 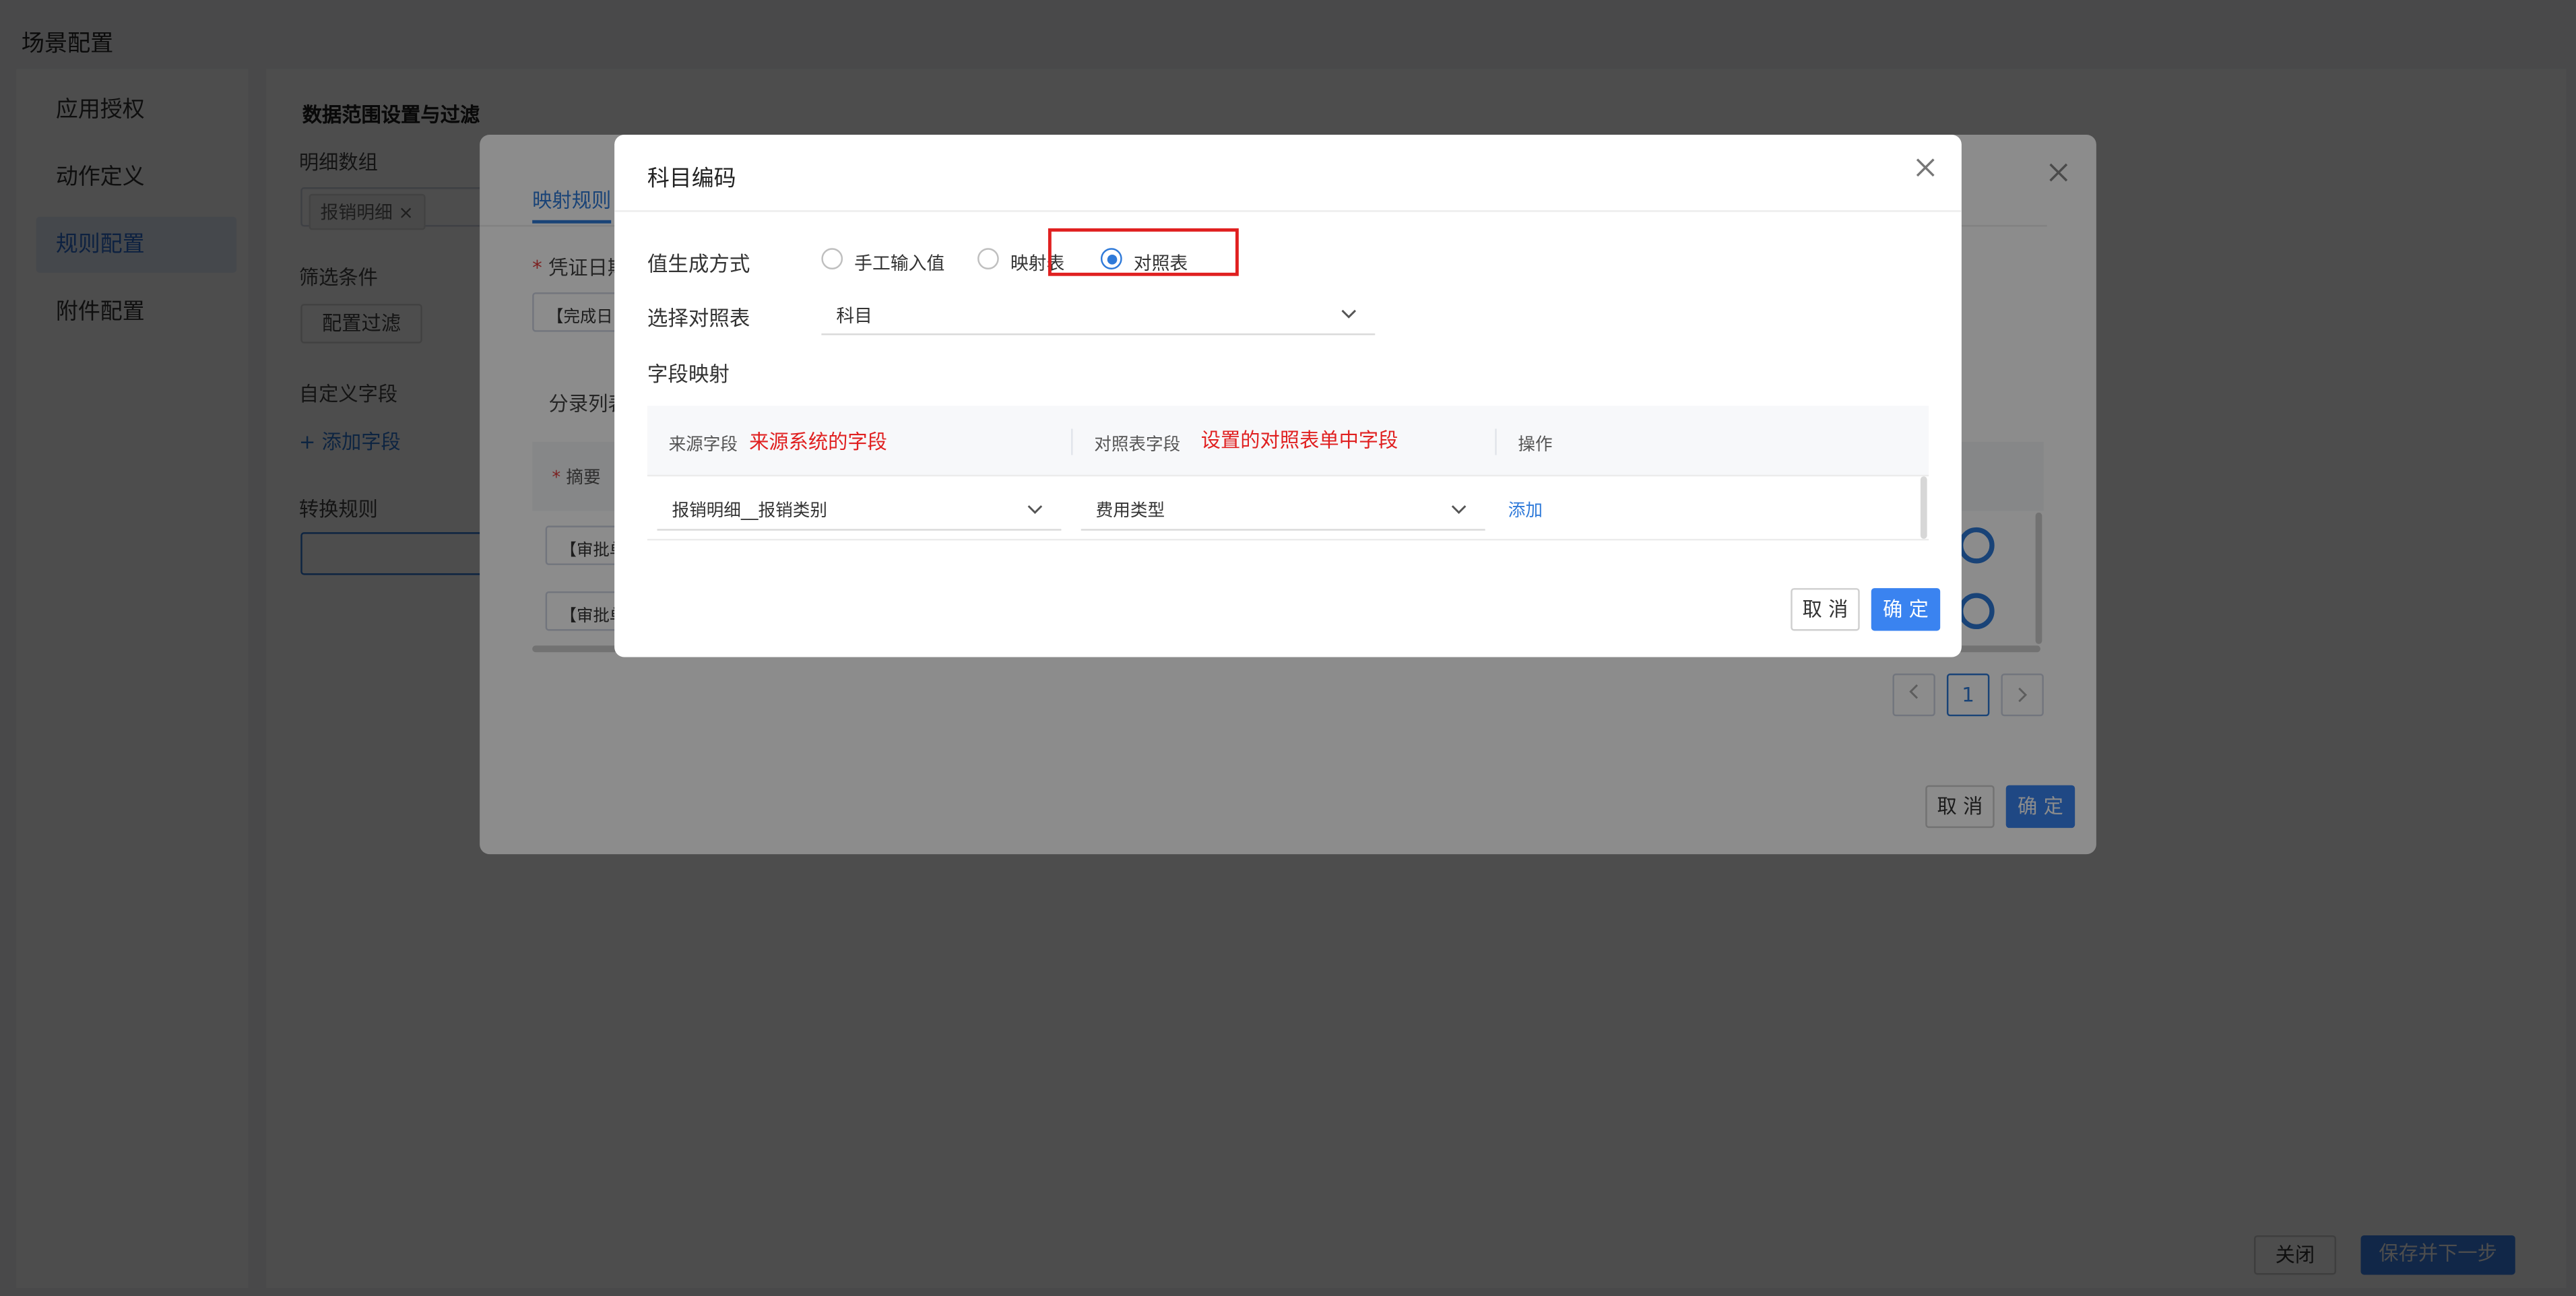 What do you see at coordinates (988, 258) in the screenshot?
I see `radio-mapping-table` at bounding box center [988, 258].